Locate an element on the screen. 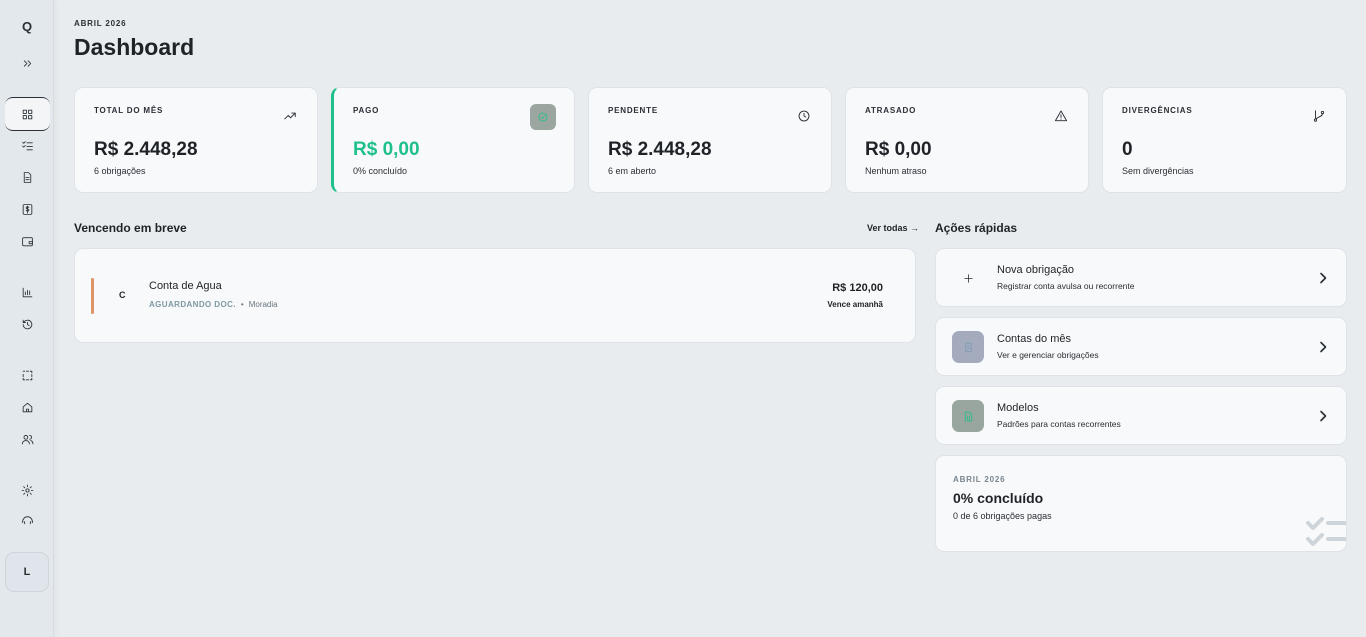  quick-action-title: Nova obrigação is located at coordinates (1036, 270).